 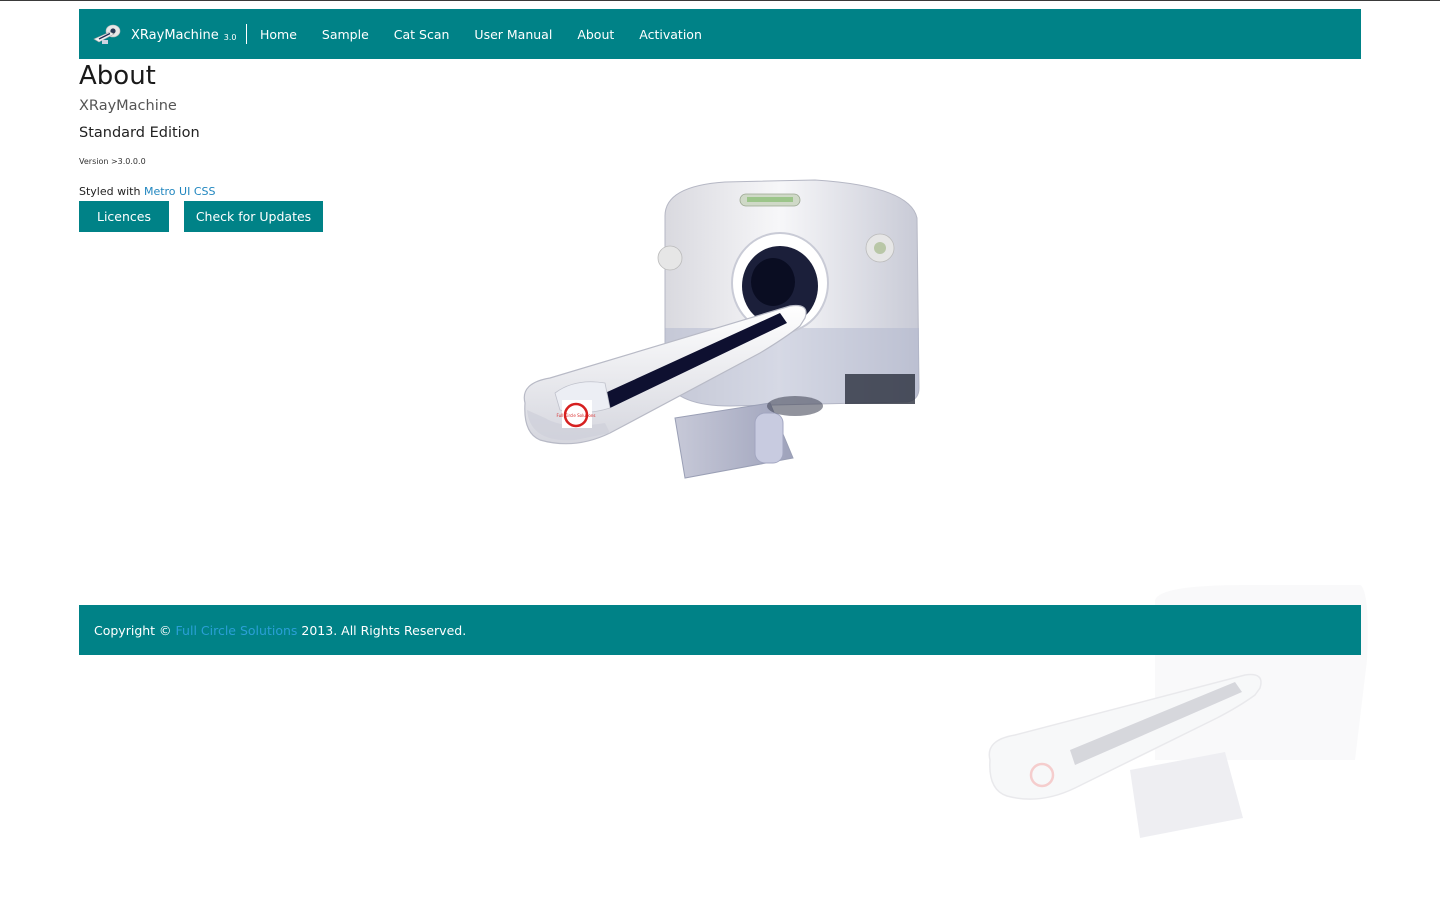 I want to click on brand-version: 3.0, so click(x=230, y=37).